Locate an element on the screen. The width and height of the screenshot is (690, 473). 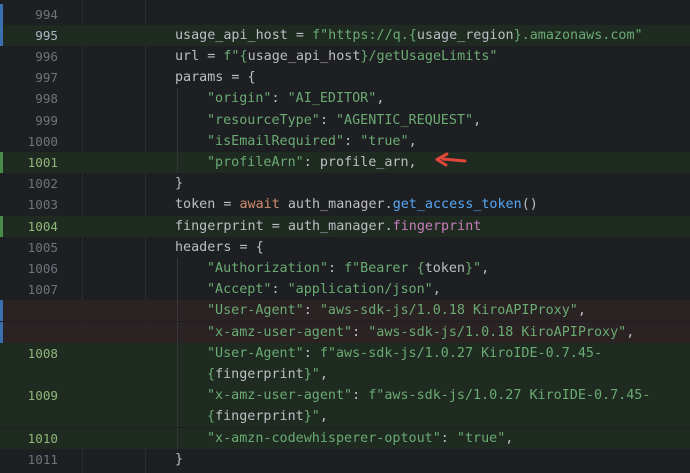
line-number: 1003 is located at coordinates (29, 204).